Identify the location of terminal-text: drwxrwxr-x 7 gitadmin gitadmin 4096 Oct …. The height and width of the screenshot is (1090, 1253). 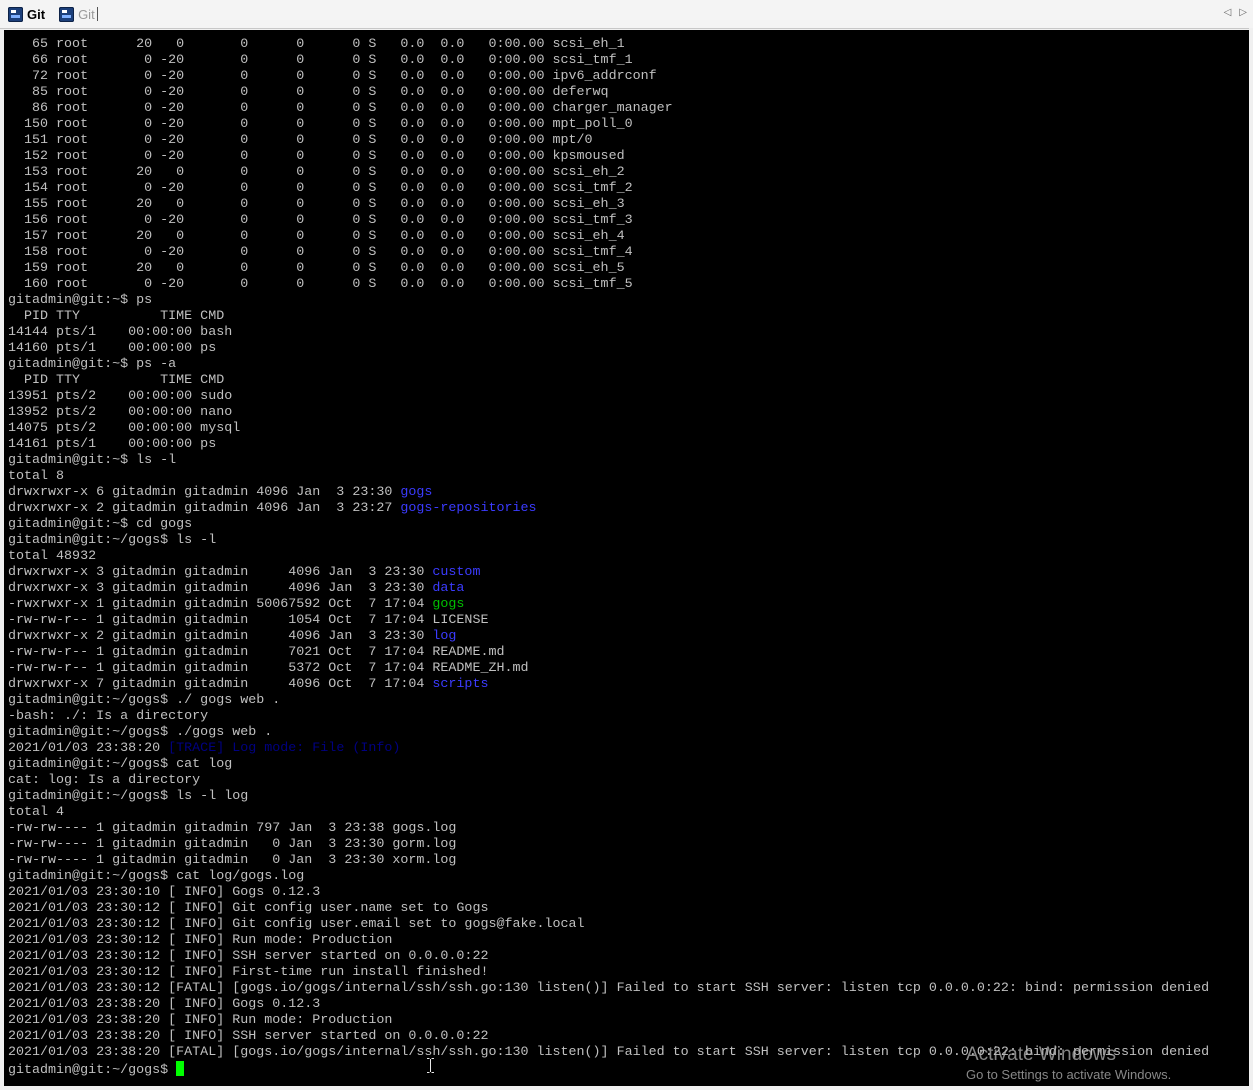
(220, 684).